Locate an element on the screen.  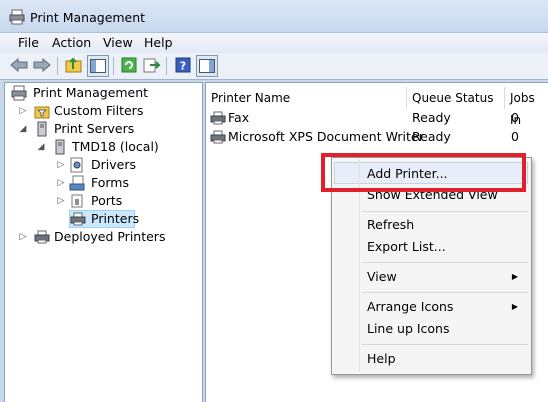
export-icon is located at coordinates (152, 65).